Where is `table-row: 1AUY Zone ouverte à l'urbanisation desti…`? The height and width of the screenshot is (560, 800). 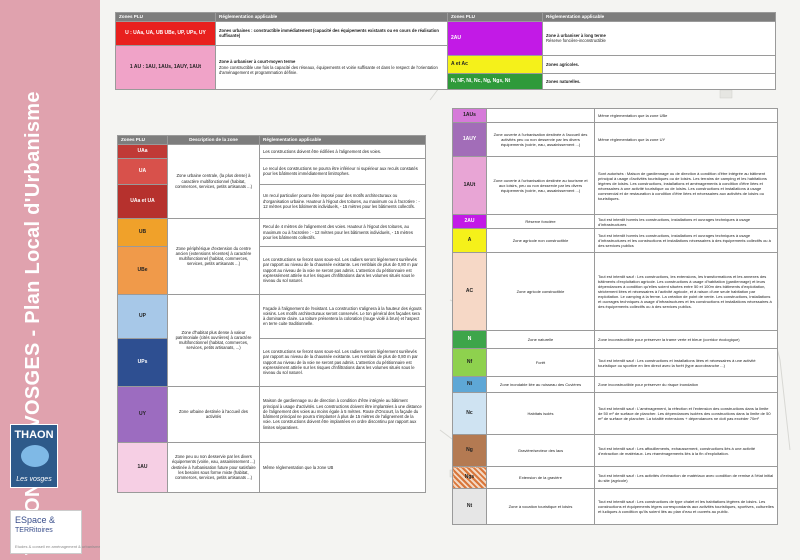
table-row: 1AUY Zone ouverte à l'urbanisation desti… is located at coordinates (615, 139).